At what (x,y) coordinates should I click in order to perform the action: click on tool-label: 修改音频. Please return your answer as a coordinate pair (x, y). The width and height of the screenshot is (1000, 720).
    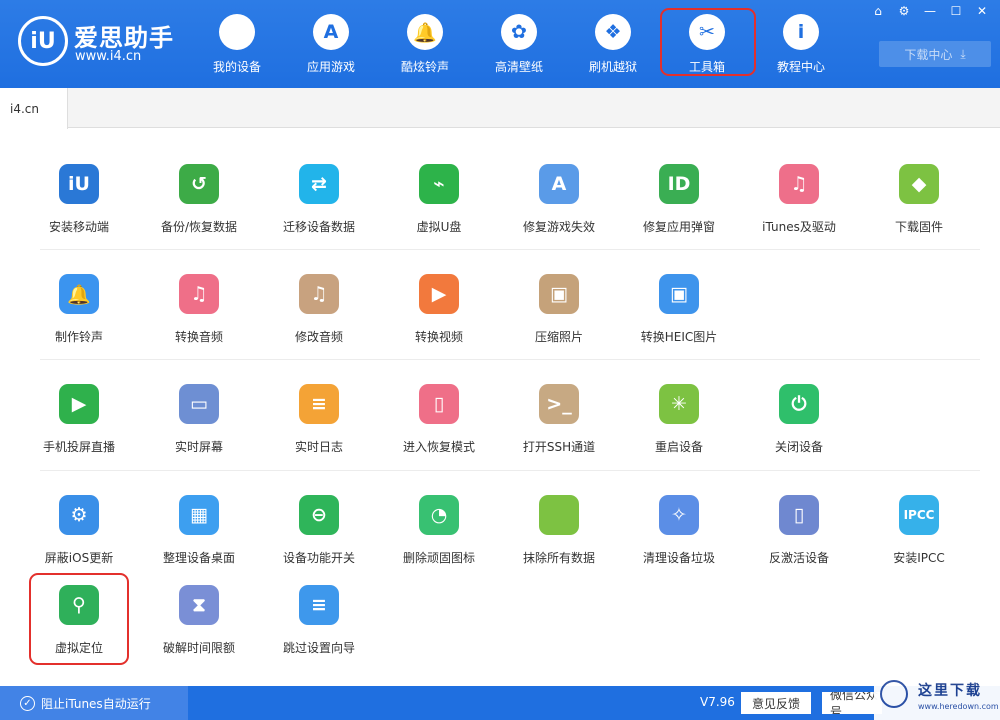
    Looking at the image, I should click on (318, 337).